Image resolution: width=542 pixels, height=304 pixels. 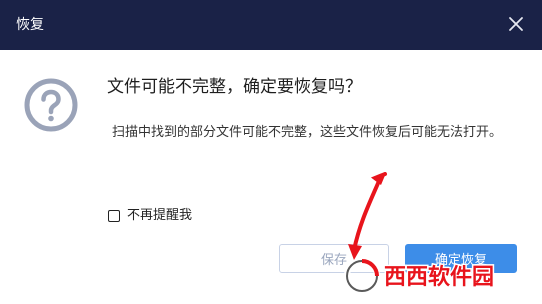 What do you see at coordinates (234, 87) in the screenshot?
I see `dialog-heading: 文件可能不完整，确定要恢复吗？` at bounding box center [234, 87].